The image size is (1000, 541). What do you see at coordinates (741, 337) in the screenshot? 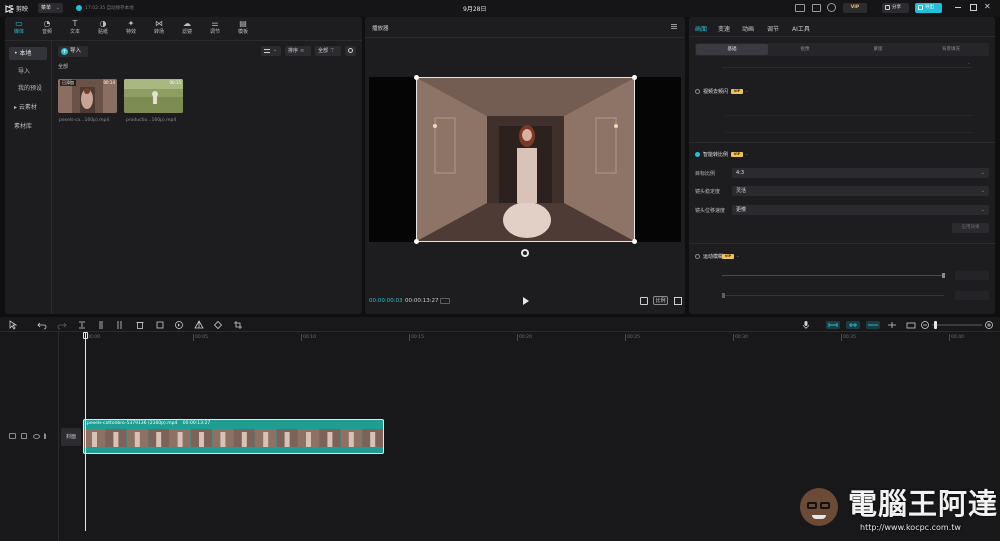
I see `ruler-label: 00:30` at bounding box center [741, 337].